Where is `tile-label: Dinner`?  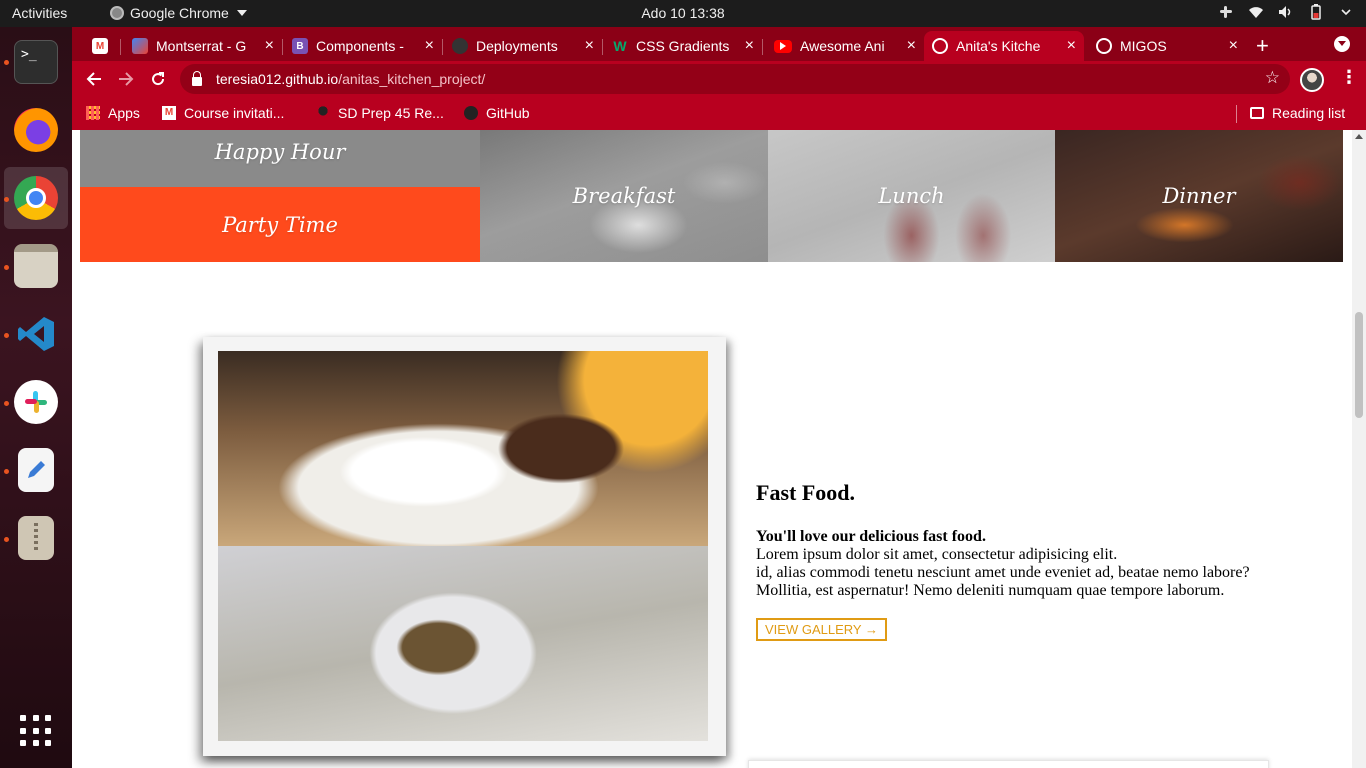
tile-label: Dinner is located at coordinates (1199, 196).